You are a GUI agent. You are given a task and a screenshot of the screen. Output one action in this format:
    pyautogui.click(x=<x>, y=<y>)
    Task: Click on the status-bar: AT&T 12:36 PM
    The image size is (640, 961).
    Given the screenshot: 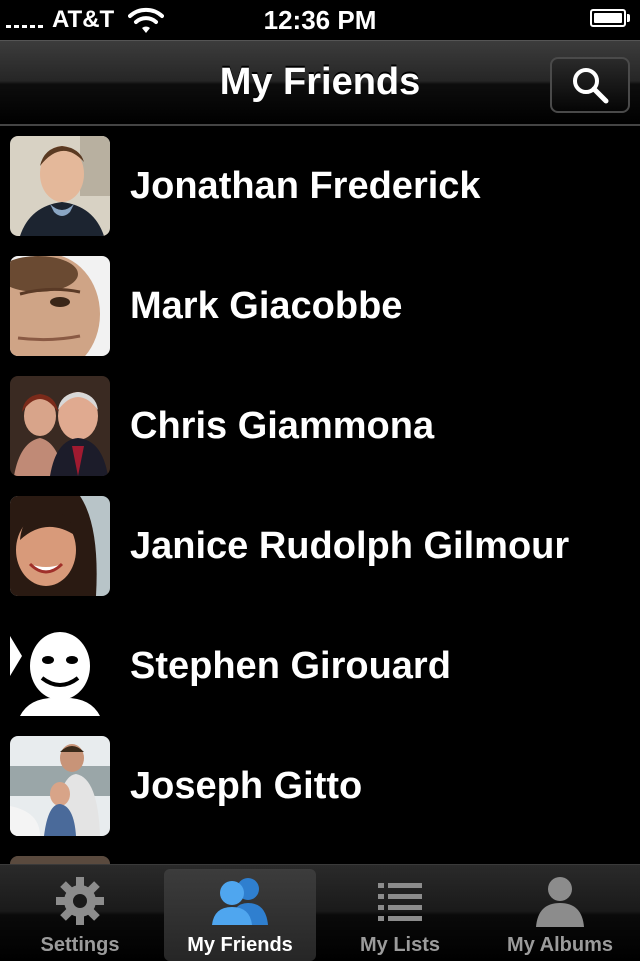 What is the action you would take?
    pyautogui.click(x=320, y=20)
    